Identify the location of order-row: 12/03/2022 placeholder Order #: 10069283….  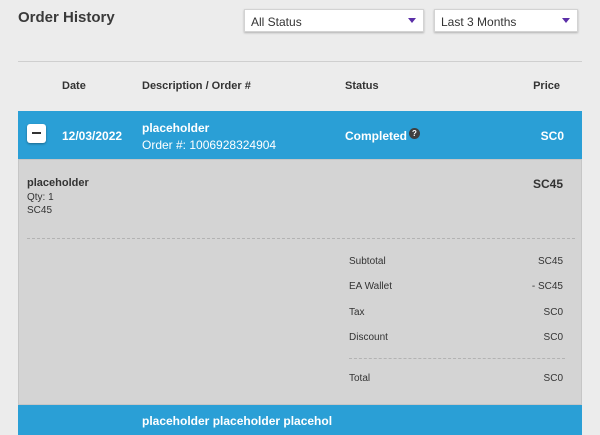
(300, 135).